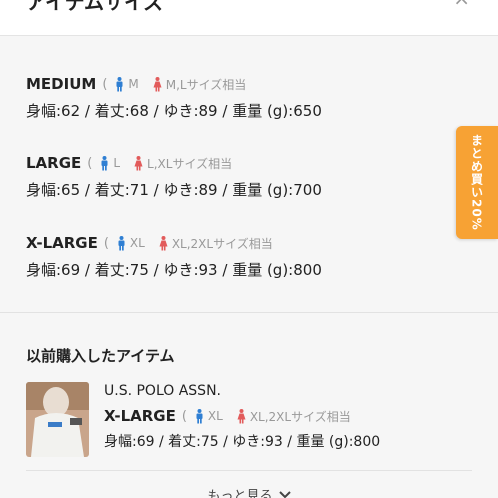  I want to click on female-size-label: M,Lサイズ相当, so click(206, 84).